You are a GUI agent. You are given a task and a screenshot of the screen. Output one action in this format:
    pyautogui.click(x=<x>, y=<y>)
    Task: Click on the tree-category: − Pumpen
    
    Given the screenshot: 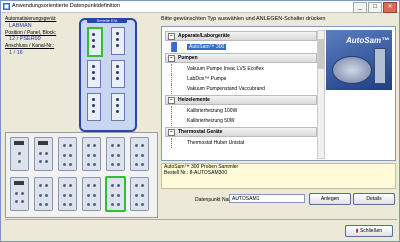 What is the action you would take?
    pyautogui.click(x=241, y=58)
    